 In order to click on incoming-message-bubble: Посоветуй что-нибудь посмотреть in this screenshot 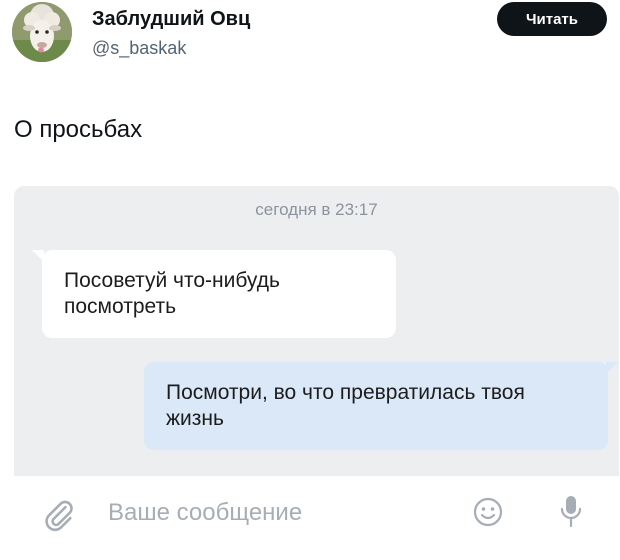, I will do `click(214, 294)`.